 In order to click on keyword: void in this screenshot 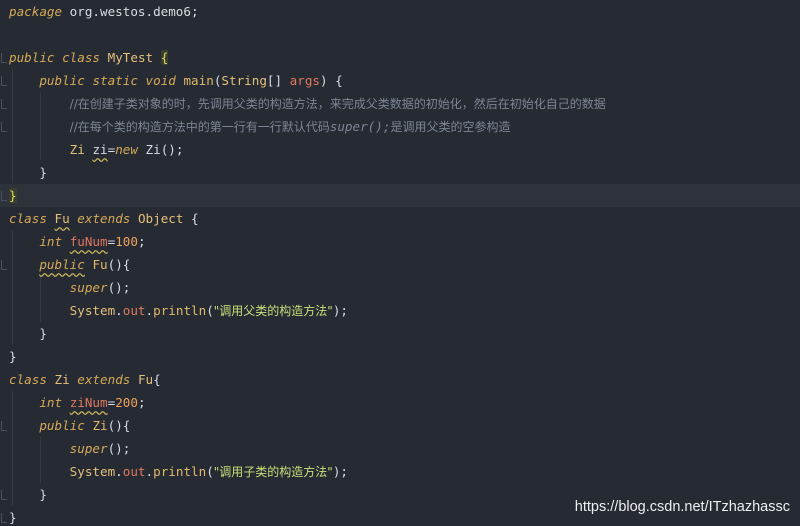, I will do `click(160, 80)`.